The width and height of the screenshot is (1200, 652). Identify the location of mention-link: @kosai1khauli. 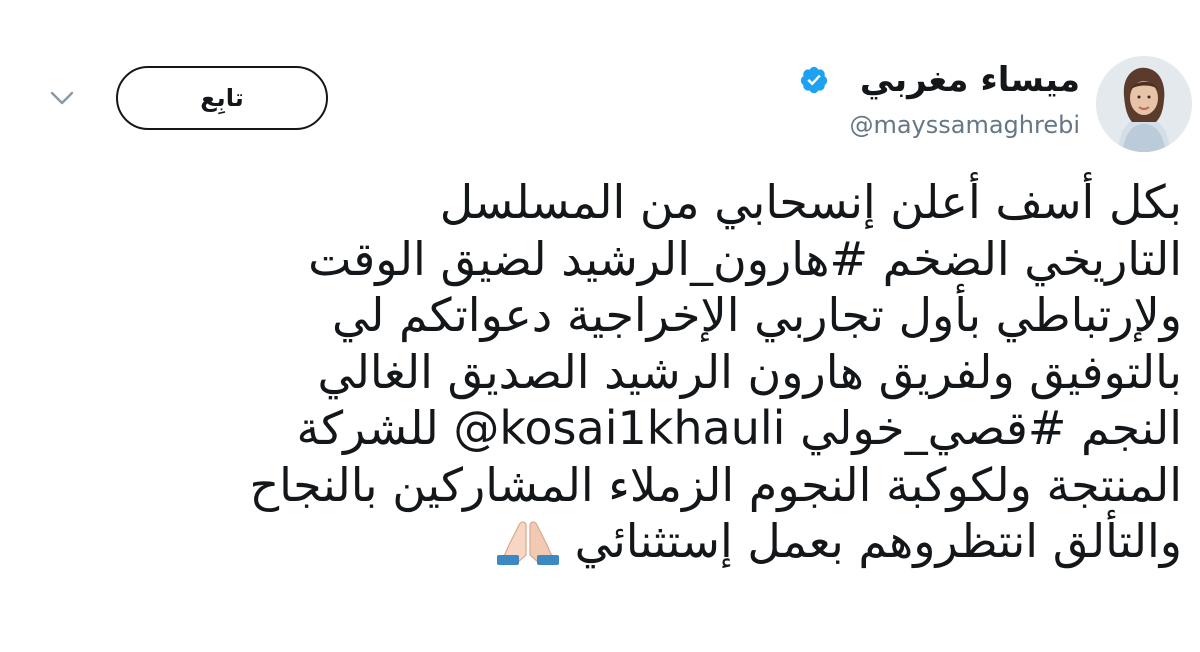
(619, 428).